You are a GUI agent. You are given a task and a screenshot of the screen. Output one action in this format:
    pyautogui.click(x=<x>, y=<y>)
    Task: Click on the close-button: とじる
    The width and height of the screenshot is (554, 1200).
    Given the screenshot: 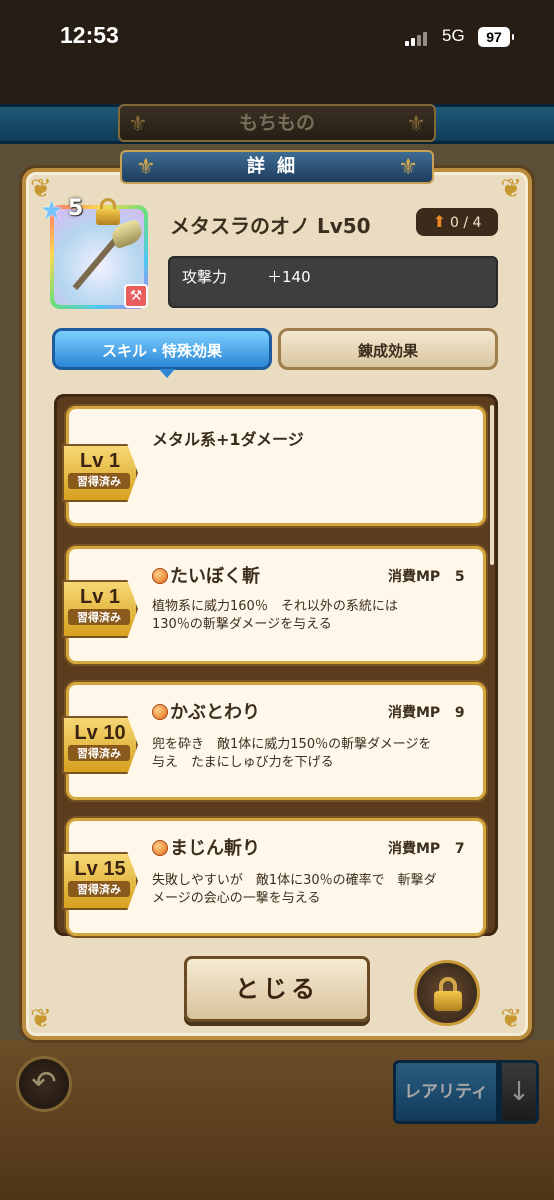 What is the action you would take?
    pyautogui.click(x=277, y=989)
    